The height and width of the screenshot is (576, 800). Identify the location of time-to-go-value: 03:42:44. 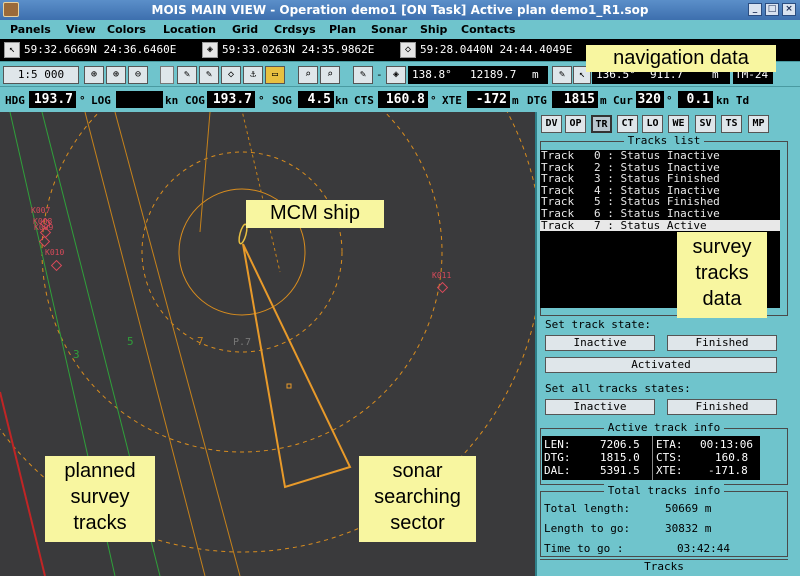
(703, 548).